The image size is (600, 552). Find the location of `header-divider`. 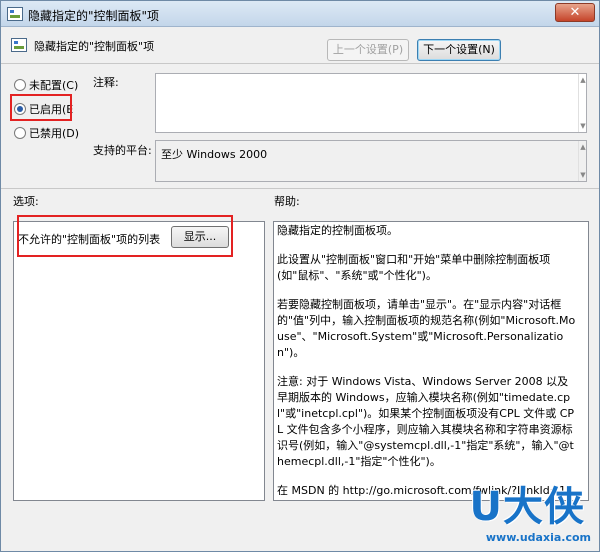

header-divider is located at coordinates (300, 63).